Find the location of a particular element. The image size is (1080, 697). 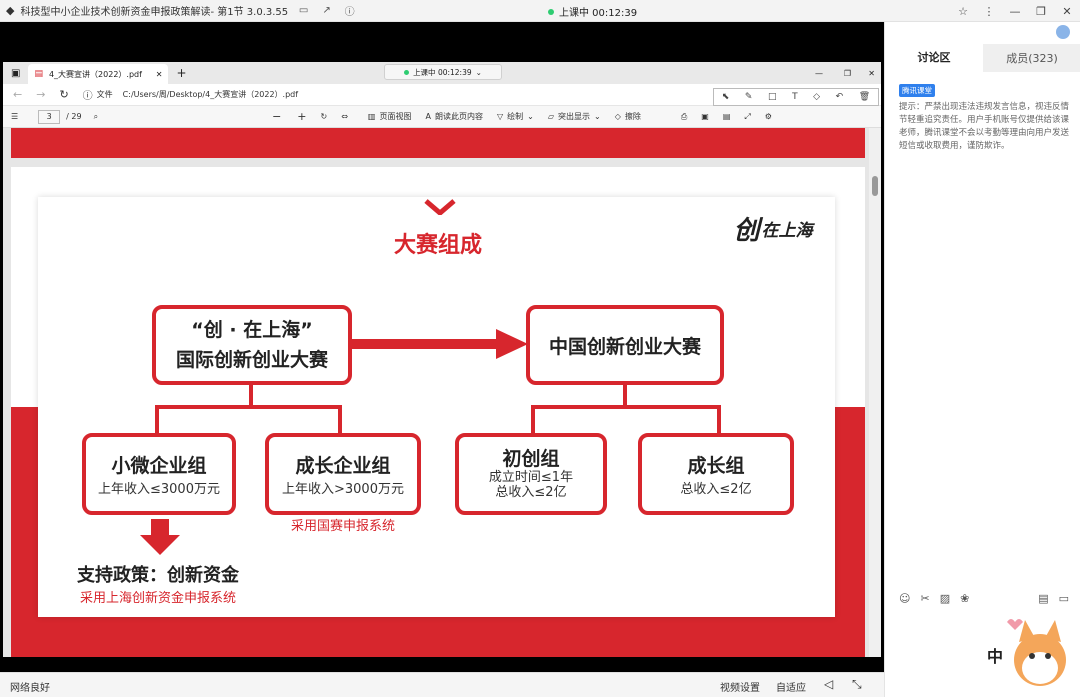

page-total: / 29 is located at coordinates (74, 116).